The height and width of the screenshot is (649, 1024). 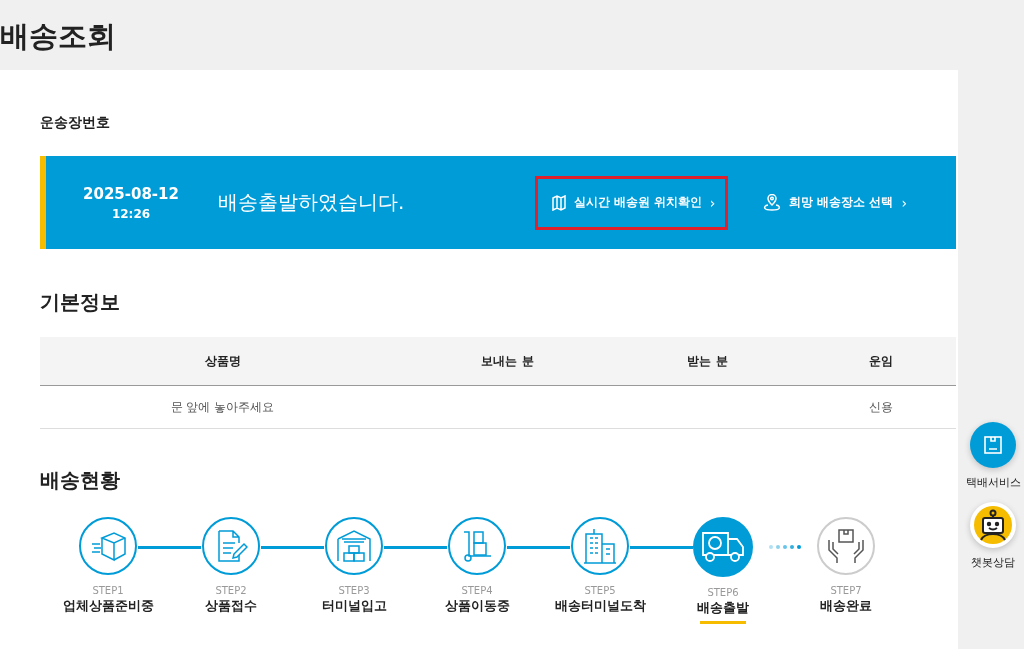 I want to click on floating-button, so click(x=993, y=525).